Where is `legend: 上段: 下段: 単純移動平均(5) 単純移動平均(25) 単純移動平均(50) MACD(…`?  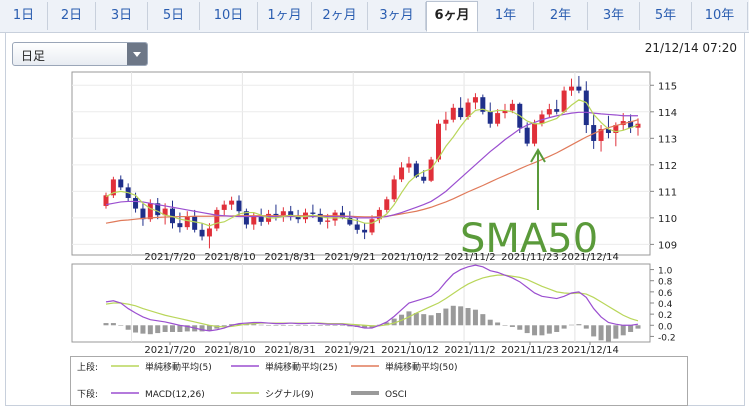 legend: 上段: 下段: 単純移動平均(5) 単純移動平均(25) 単純移動平均(50) MACD(… is located at coordinates (379, 381).